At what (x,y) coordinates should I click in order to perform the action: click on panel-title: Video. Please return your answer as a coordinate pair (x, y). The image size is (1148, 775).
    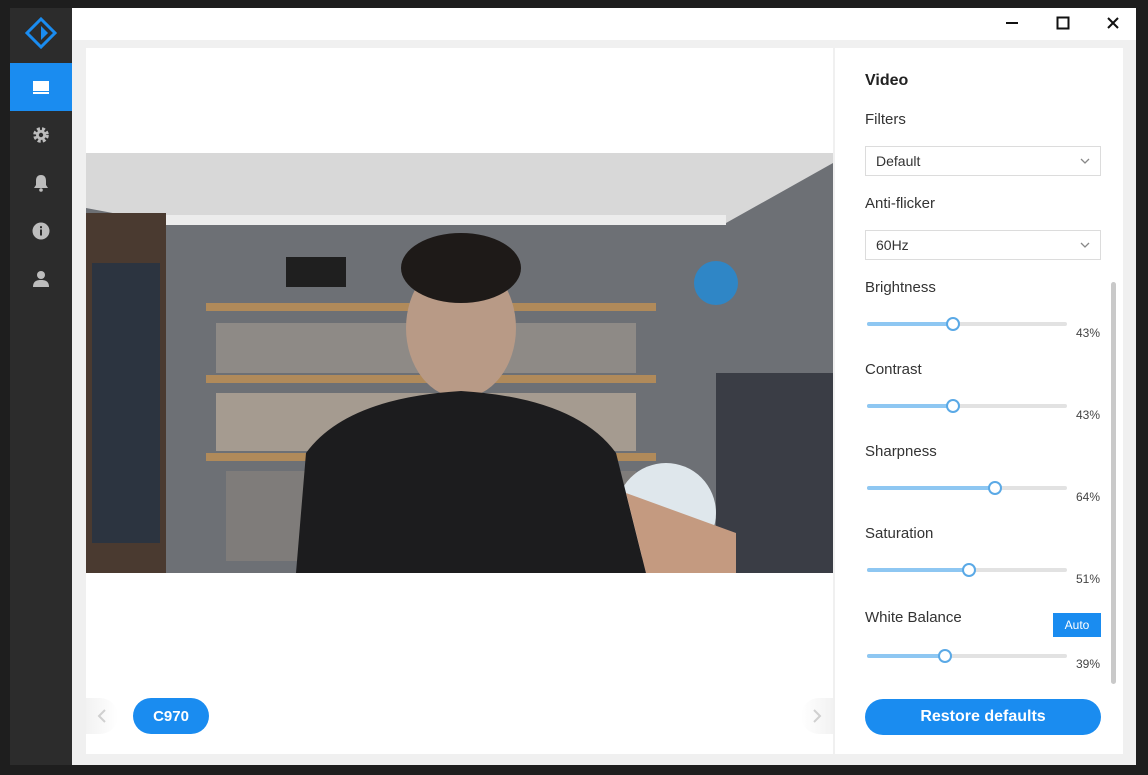
    Looking at the image, I should click on (887, 80).